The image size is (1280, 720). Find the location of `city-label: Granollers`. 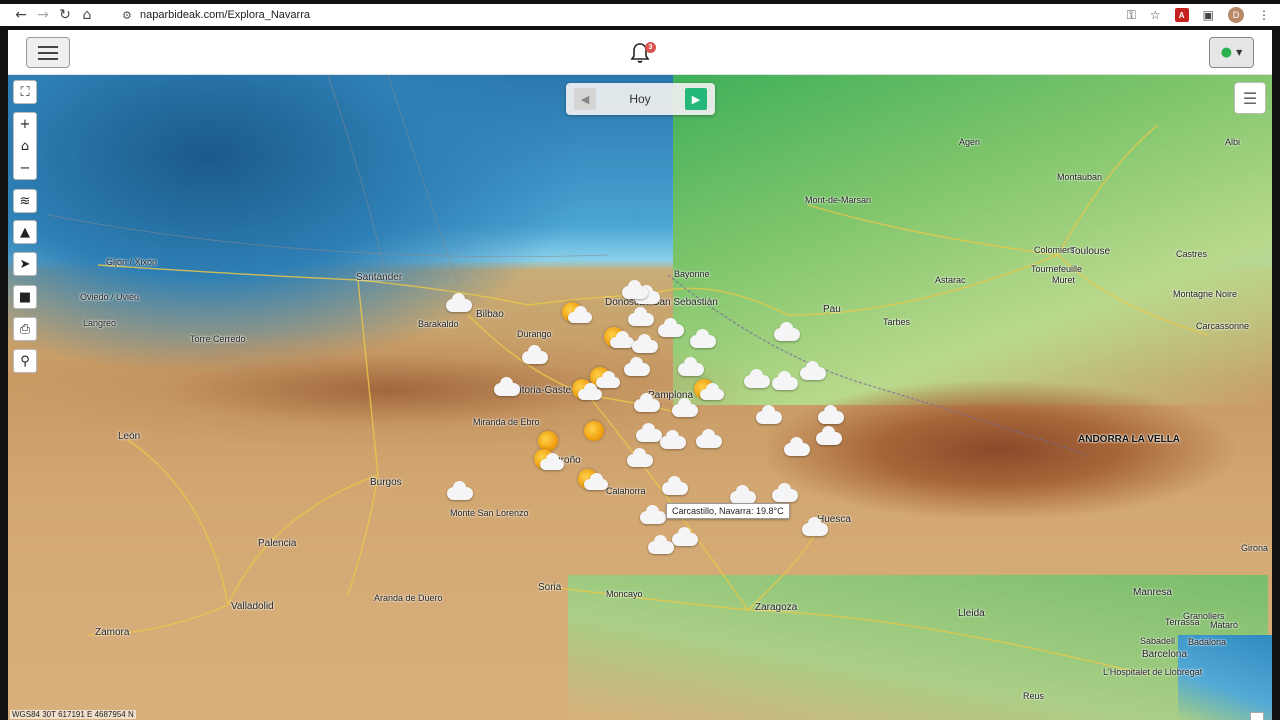

city-label: Granollers is located at coordinates (1204, 616).